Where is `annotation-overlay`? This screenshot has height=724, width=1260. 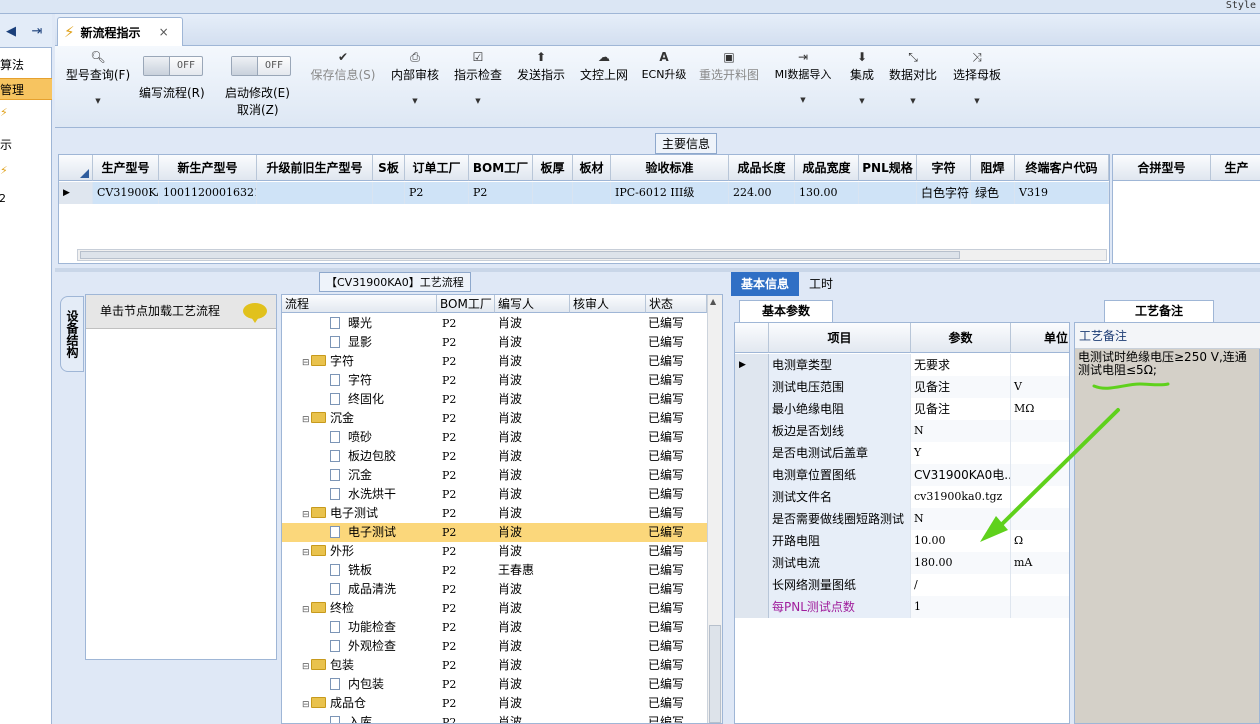
annotation-overlay is located at coordinates (1075, 462).